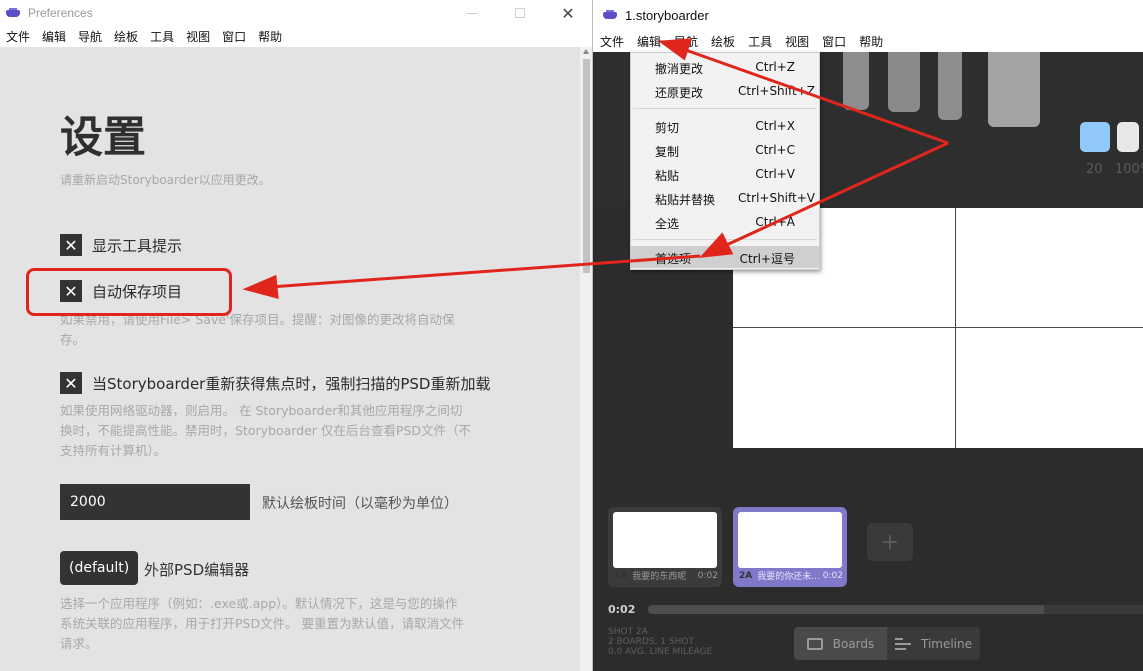  Describe the element at coordinates (234, 36) in the screenshot. I see `prefs-menu-window: 窗口` at that location.